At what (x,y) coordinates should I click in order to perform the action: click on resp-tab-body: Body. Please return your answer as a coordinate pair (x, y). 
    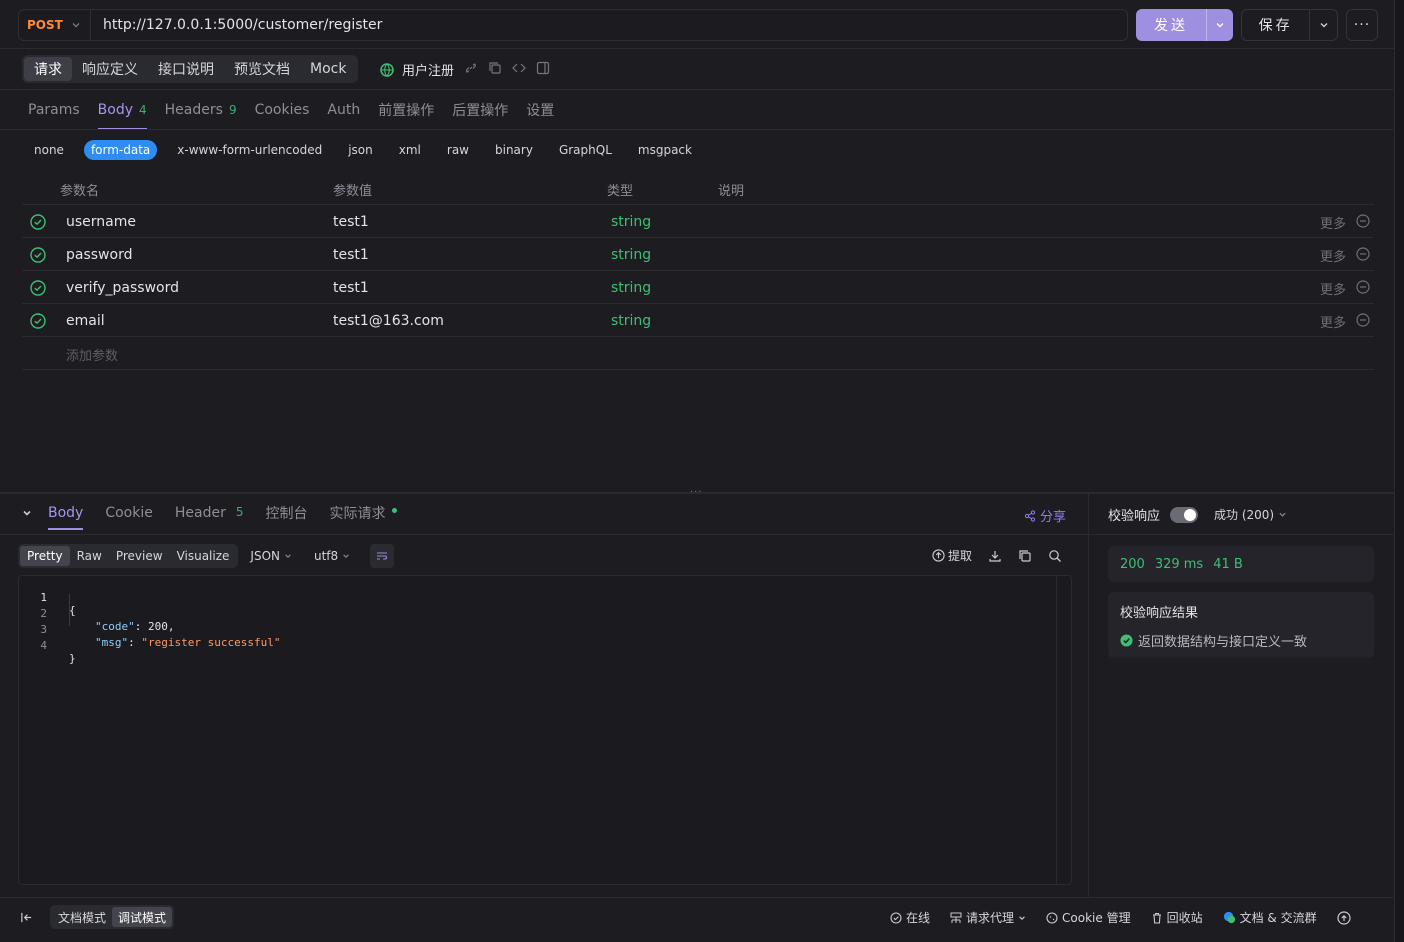
    Looking at the image, I should click on (66, 517).